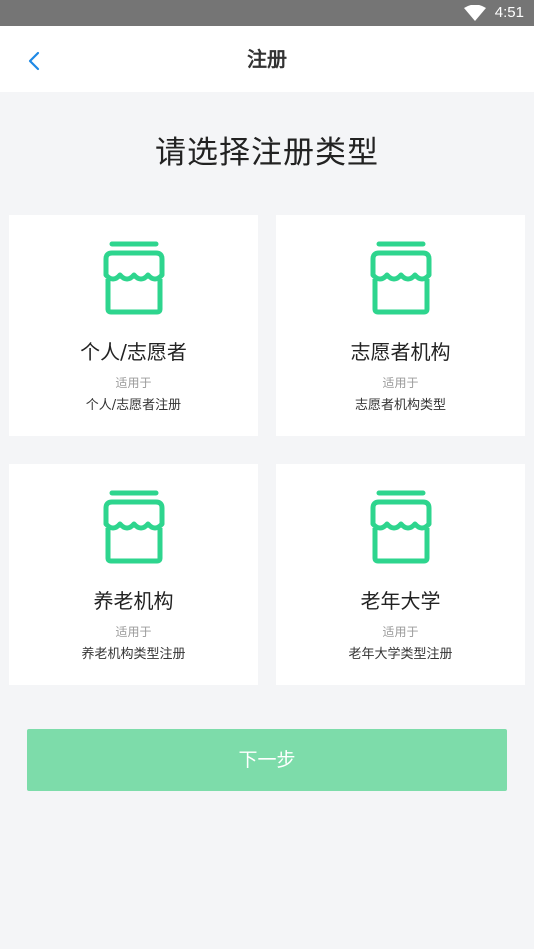  What do you see at coordinates (267, 760) in the screenshot?
I see `next-button: 下一步` at bounding box center [267, 760].